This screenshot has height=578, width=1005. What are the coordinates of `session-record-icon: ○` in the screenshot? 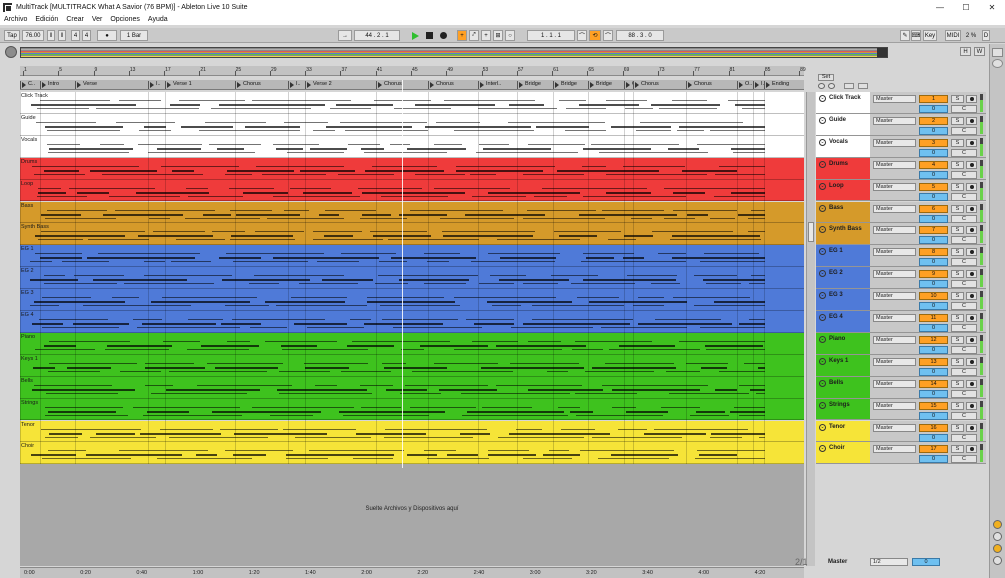 It's located at (510, 35).